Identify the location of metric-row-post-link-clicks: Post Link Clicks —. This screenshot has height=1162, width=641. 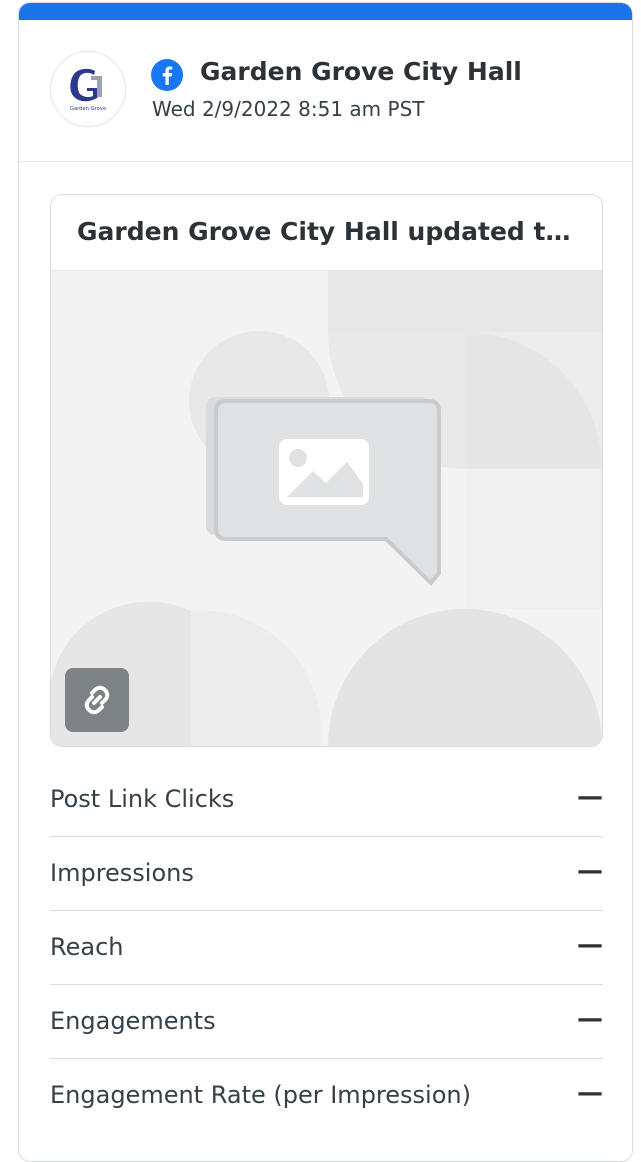
(326, 800).